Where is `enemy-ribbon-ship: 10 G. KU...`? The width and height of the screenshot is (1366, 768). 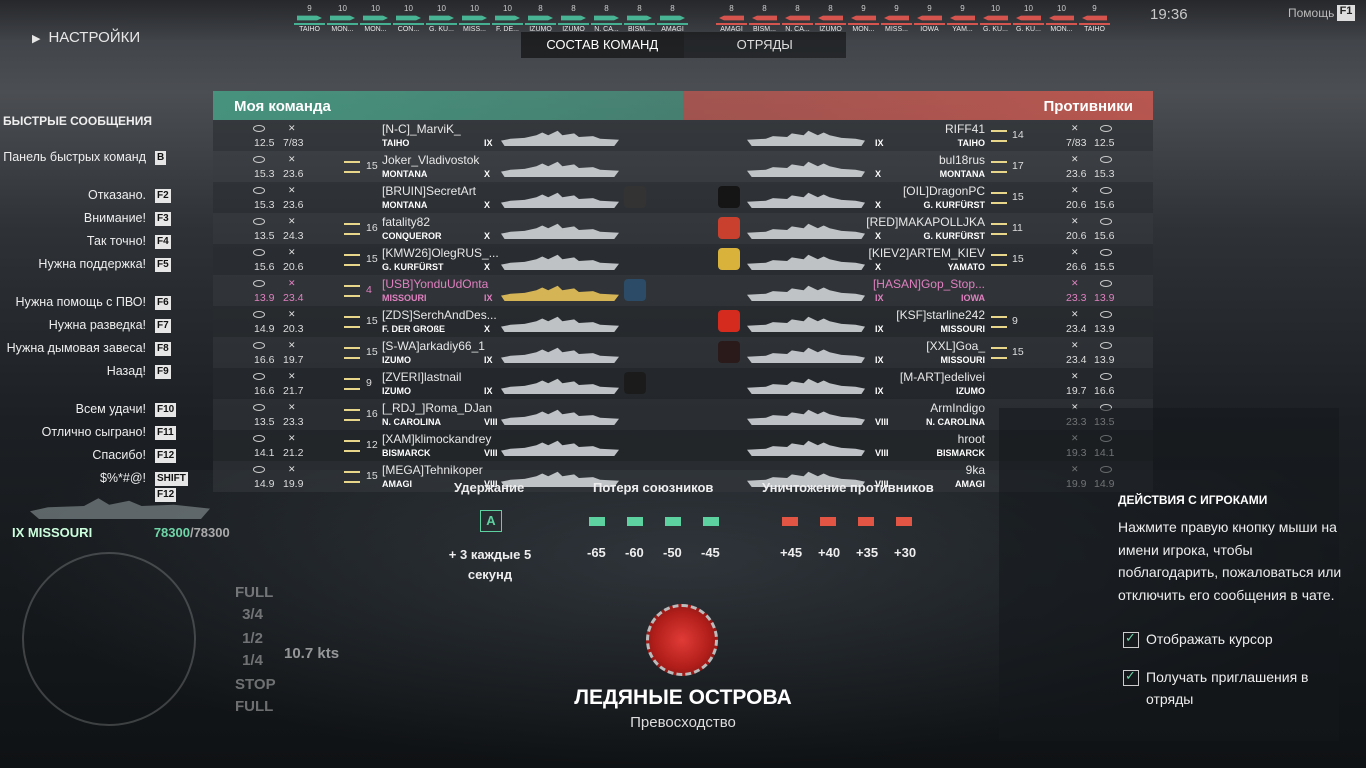
enemy-ribbon-ship: 10 G. KU... is located at coordinates (1028, 20).